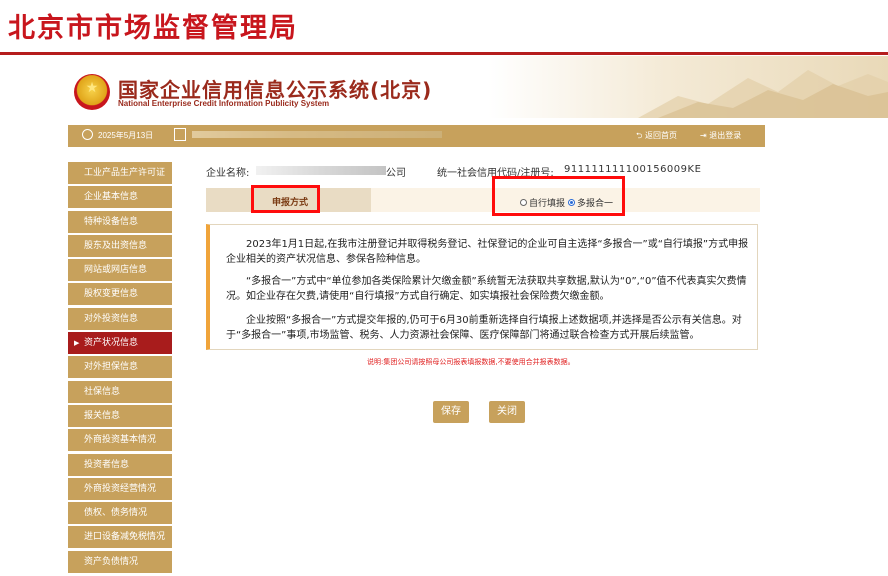  What do you see at coordinates (640, 135) in the screenshot?
I see `return-icon: ⮌` at bounding box center [640, 135].